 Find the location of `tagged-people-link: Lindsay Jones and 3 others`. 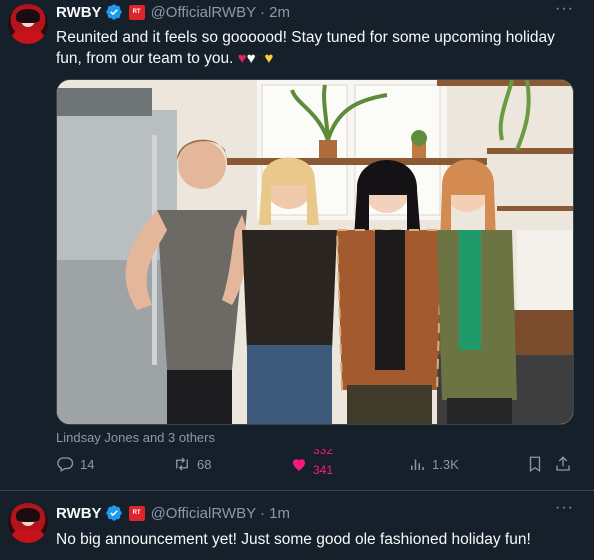

tagged-people-link: Lindsay Jones and 3 others is located at coordinates (135, 437).